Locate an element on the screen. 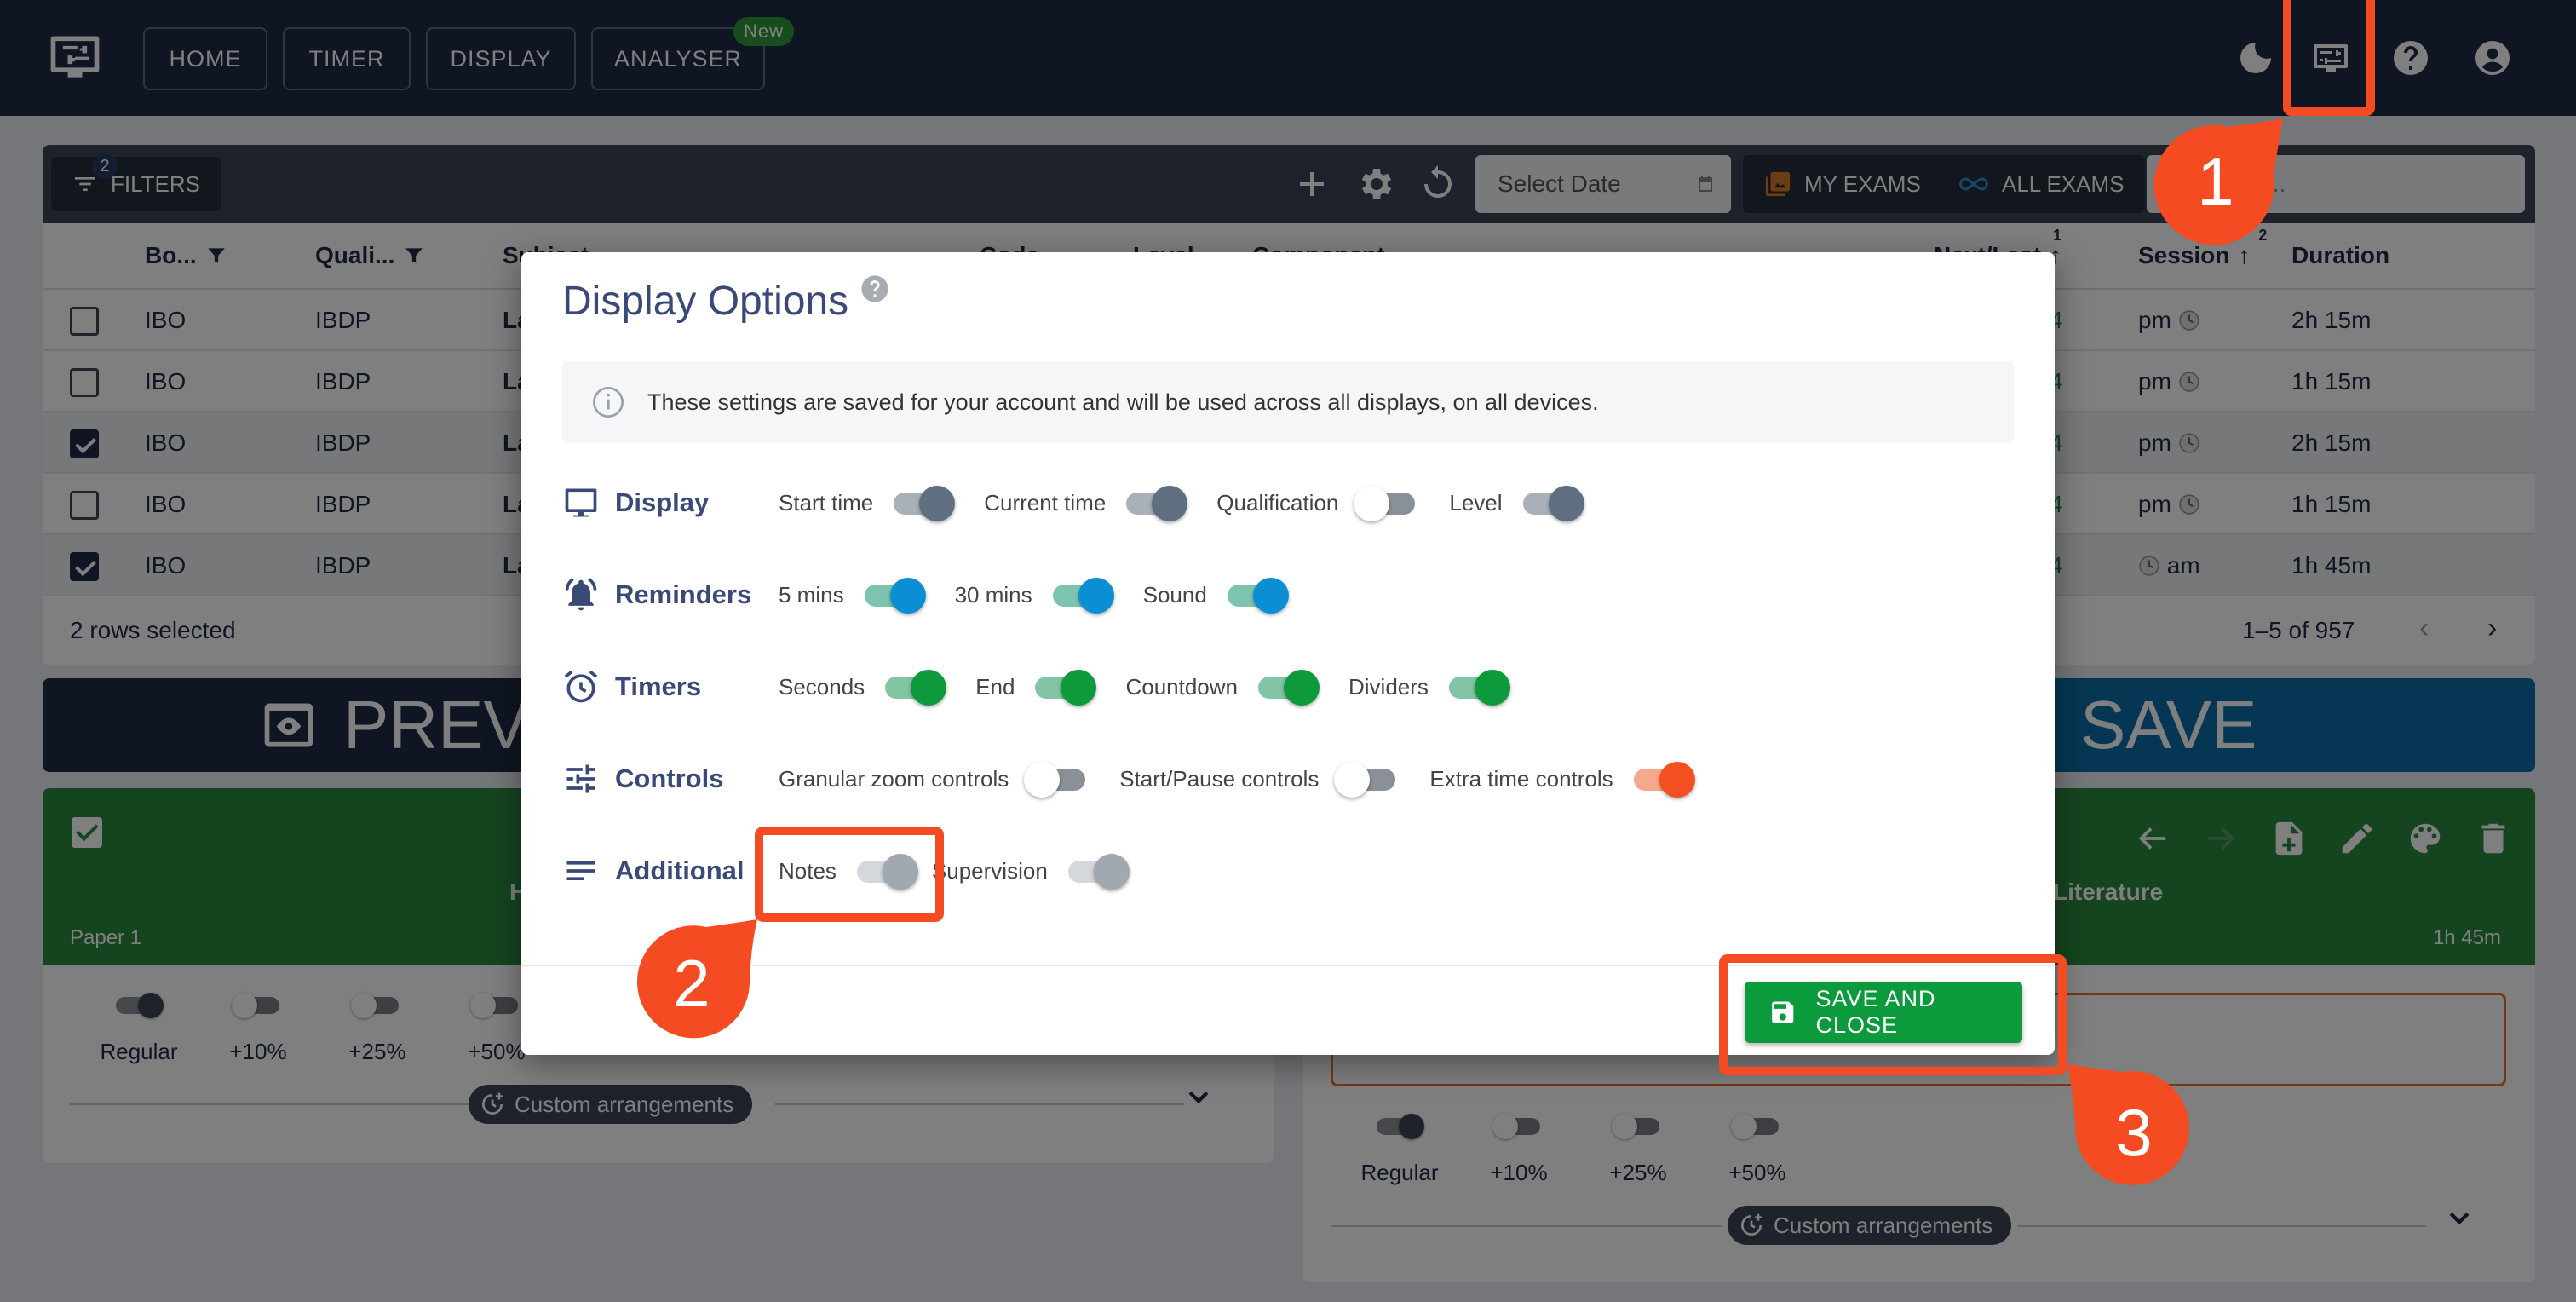 The image size is (2576, 1302). option-group-header: Timers is located at coordinates (671, 687).